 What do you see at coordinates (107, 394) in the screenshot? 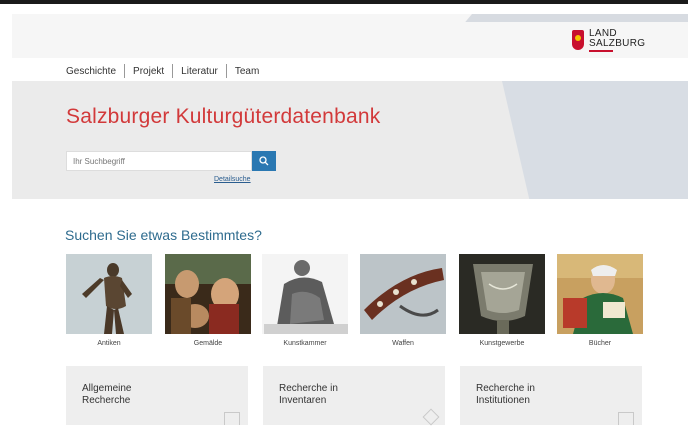
I see `card-label: Allgemeine Recherche` at bounding box center [107, 394].